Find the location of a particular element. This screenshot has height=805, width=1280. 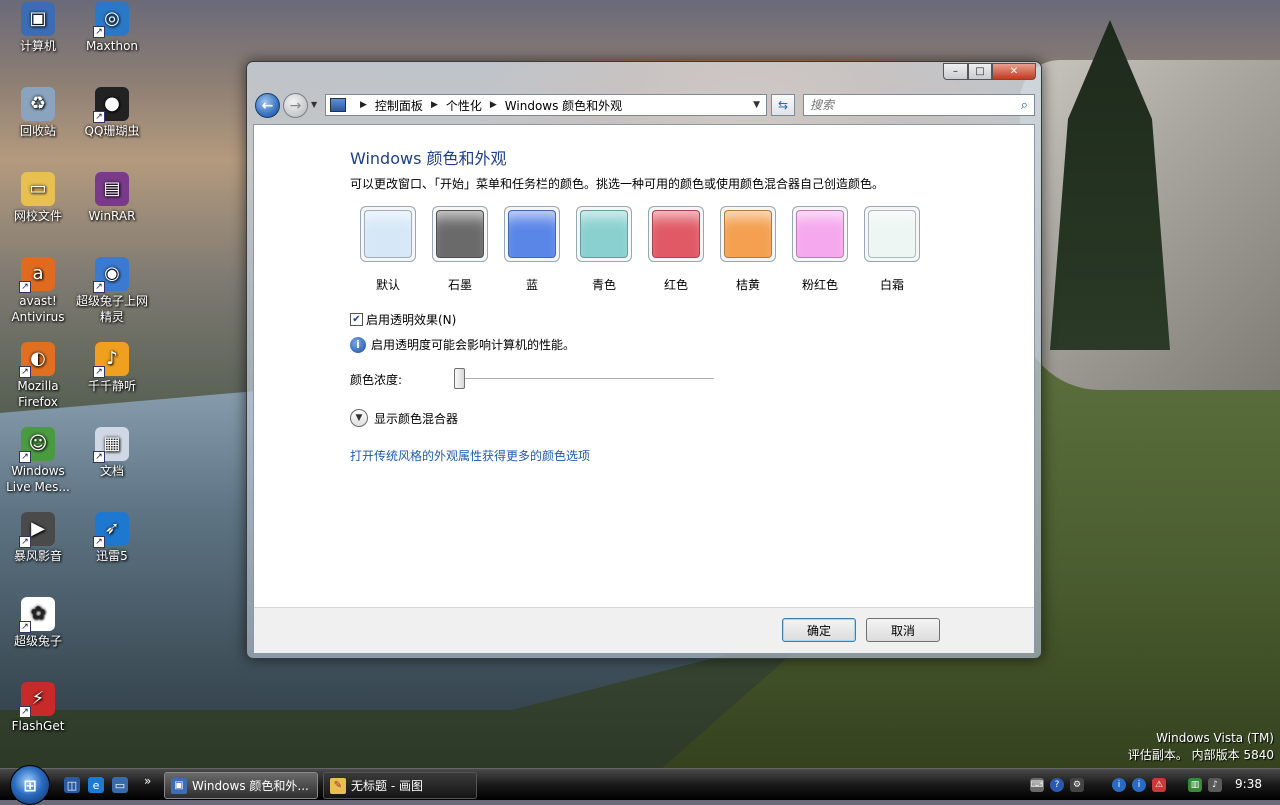

breadcrumb-personalization: 个性化 is located at coordinates (464, 105).